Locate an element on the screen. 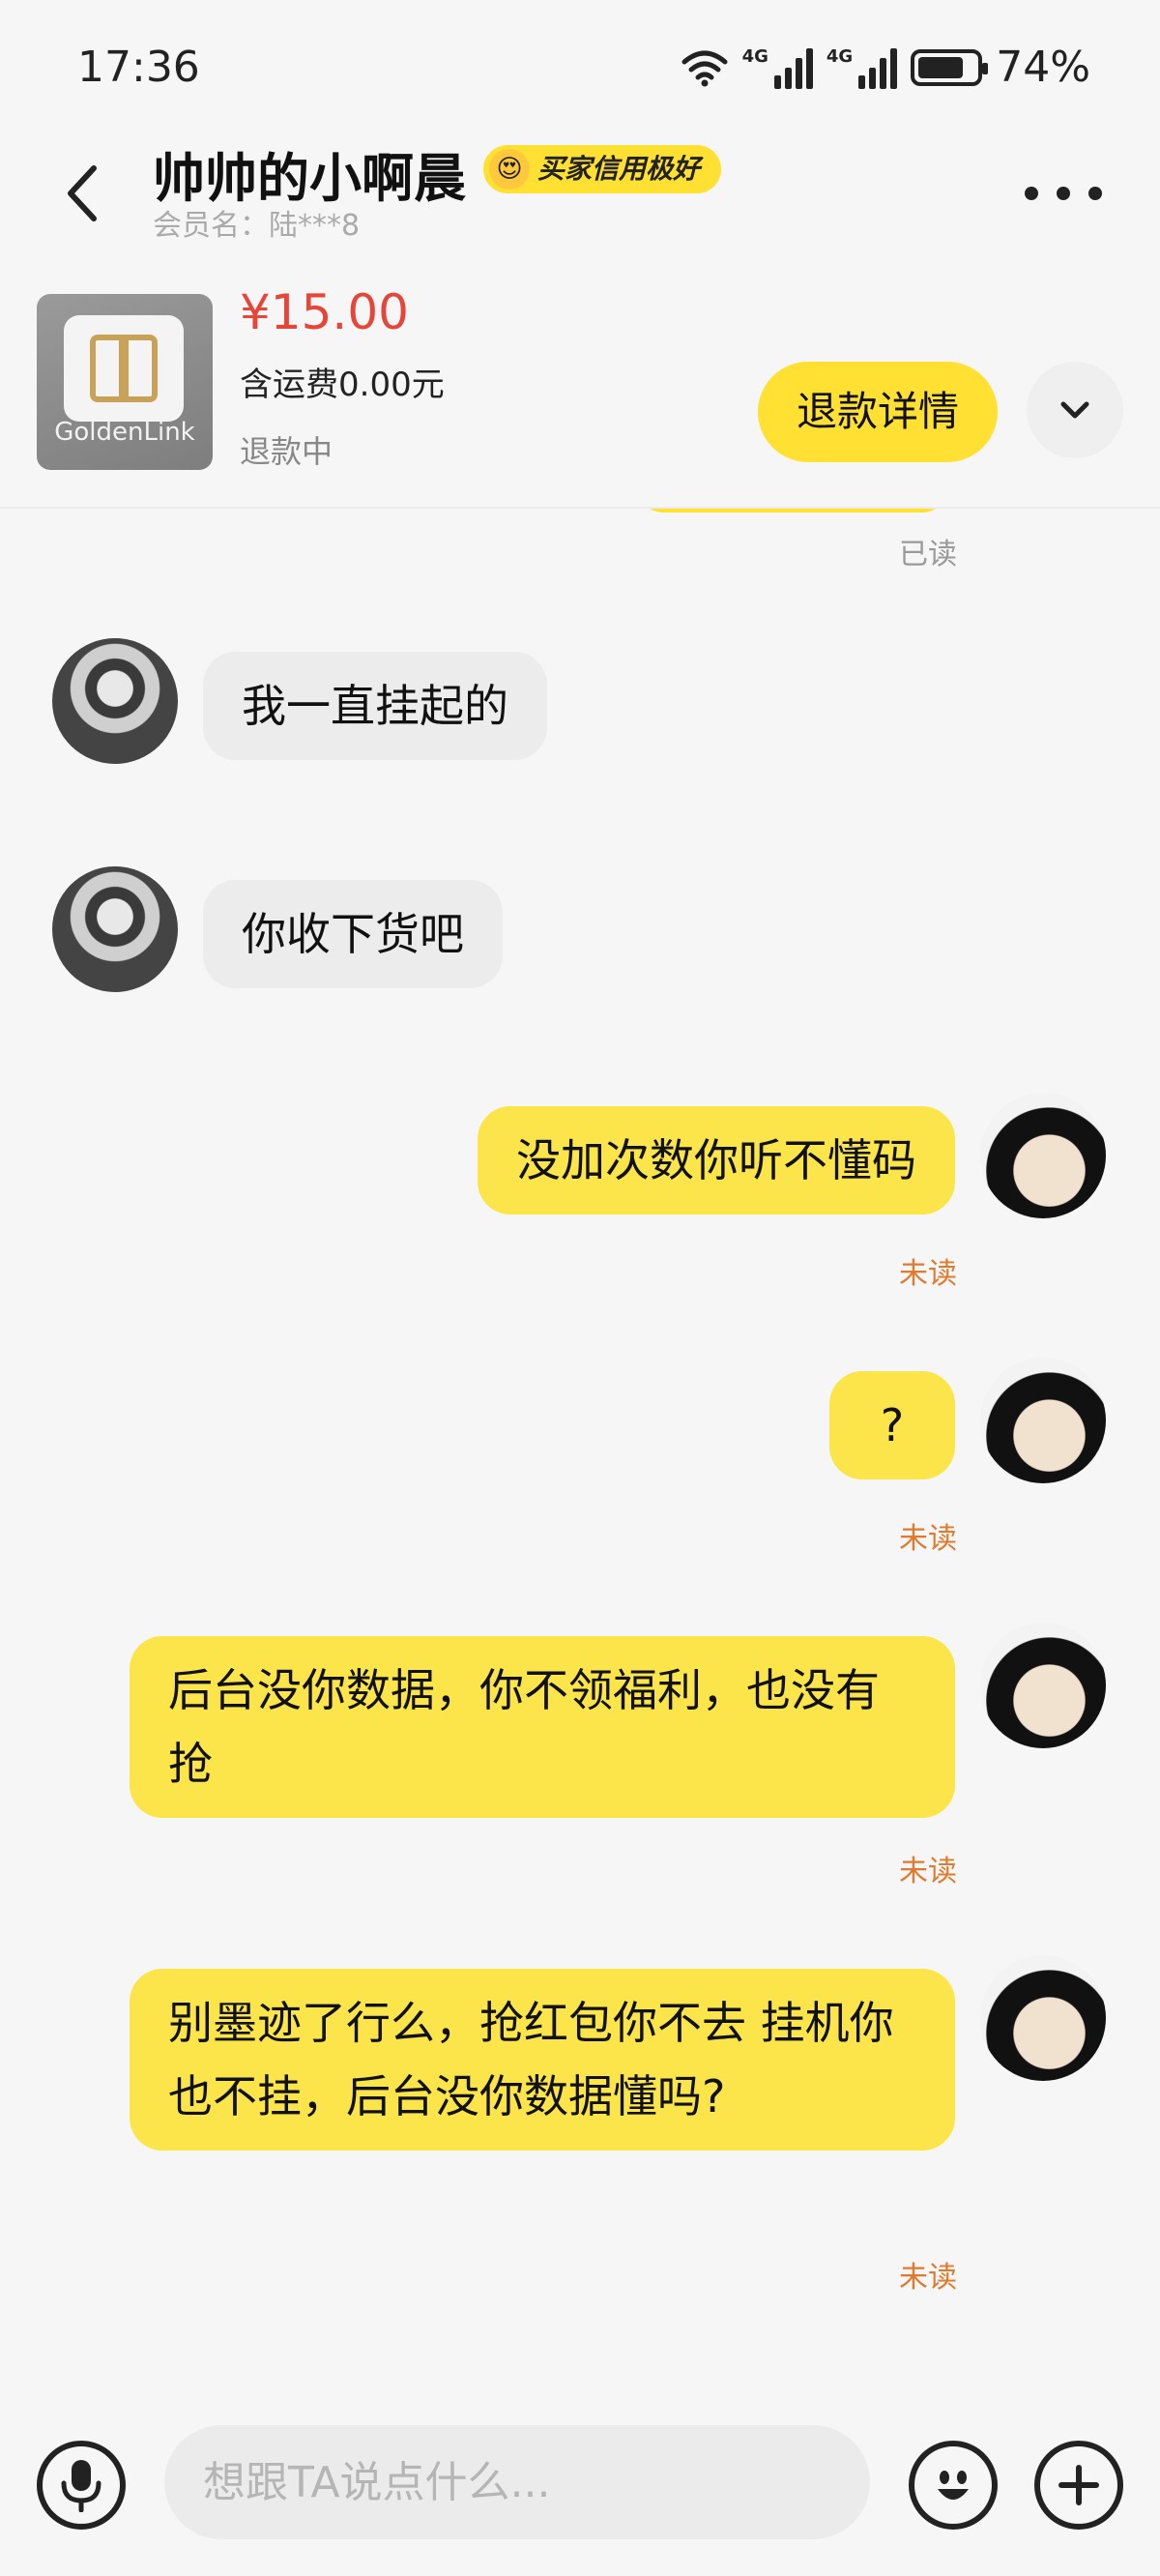 Image resolution: width=1160 pixels, height=2576 pixels. plus-icon is located at coordinates (1079, 2485).